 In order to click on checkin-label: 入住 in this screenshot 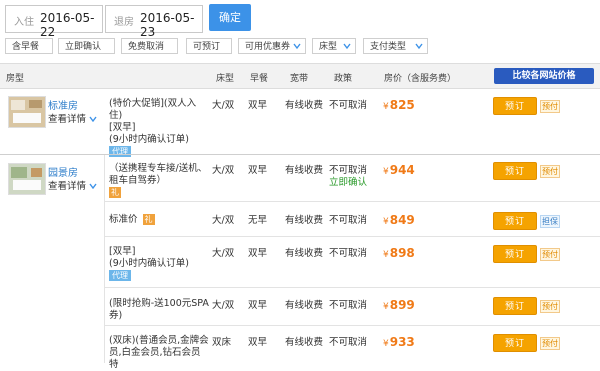, I will do `click(24, 22)`.